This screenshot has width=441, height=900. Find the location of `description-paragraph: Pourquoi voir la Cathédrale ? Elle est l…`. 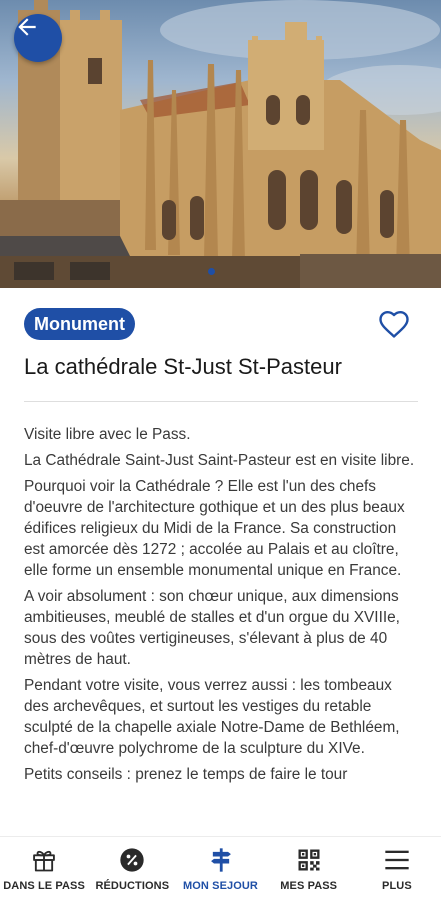

description-paragraph: Pourquoi voir la Cathédrale ? Elle est l… is located at coordinates (214, 528).